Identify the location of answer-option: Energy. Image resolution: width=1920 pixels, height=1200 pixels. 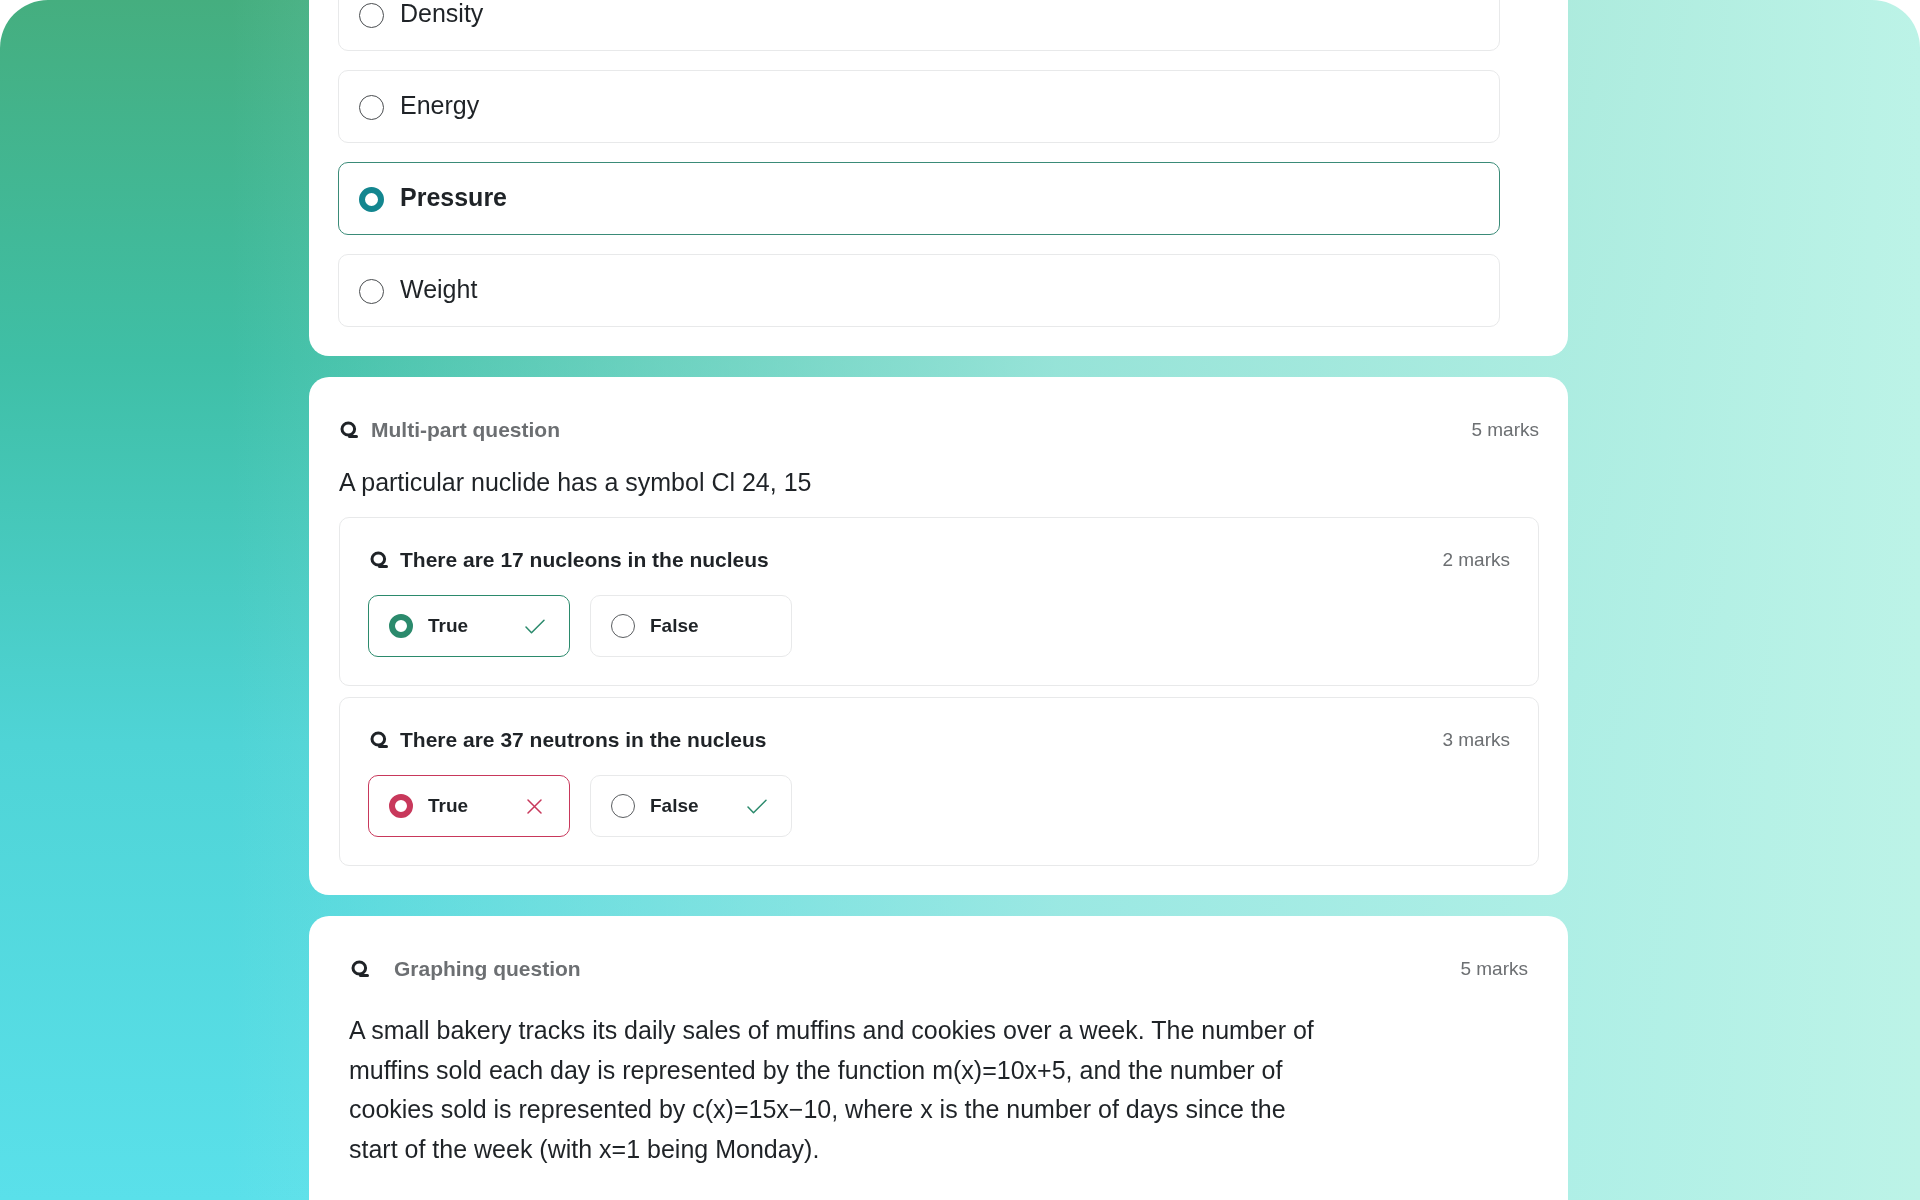
(919, 106).